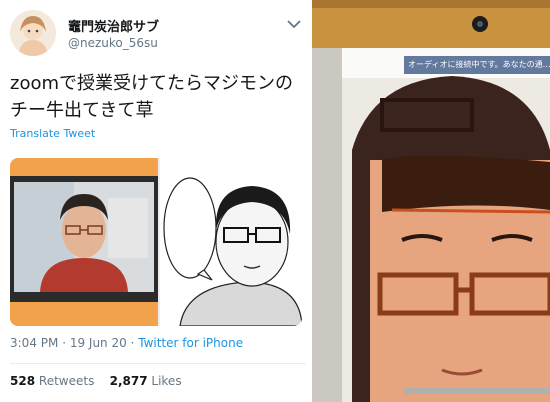 This screenshot has height=402, width=550. I want to click on tweet-source: Twitter for iPhone, so click(190, 343).